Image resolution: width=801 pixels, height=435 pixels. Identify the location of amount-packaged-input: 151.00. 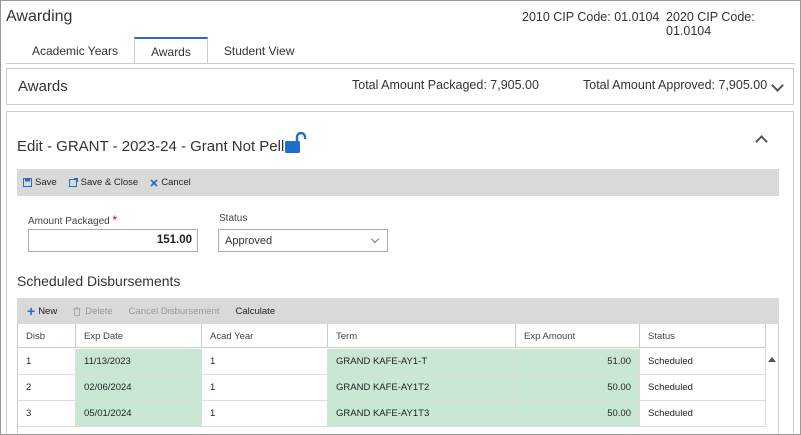
(113, 240).